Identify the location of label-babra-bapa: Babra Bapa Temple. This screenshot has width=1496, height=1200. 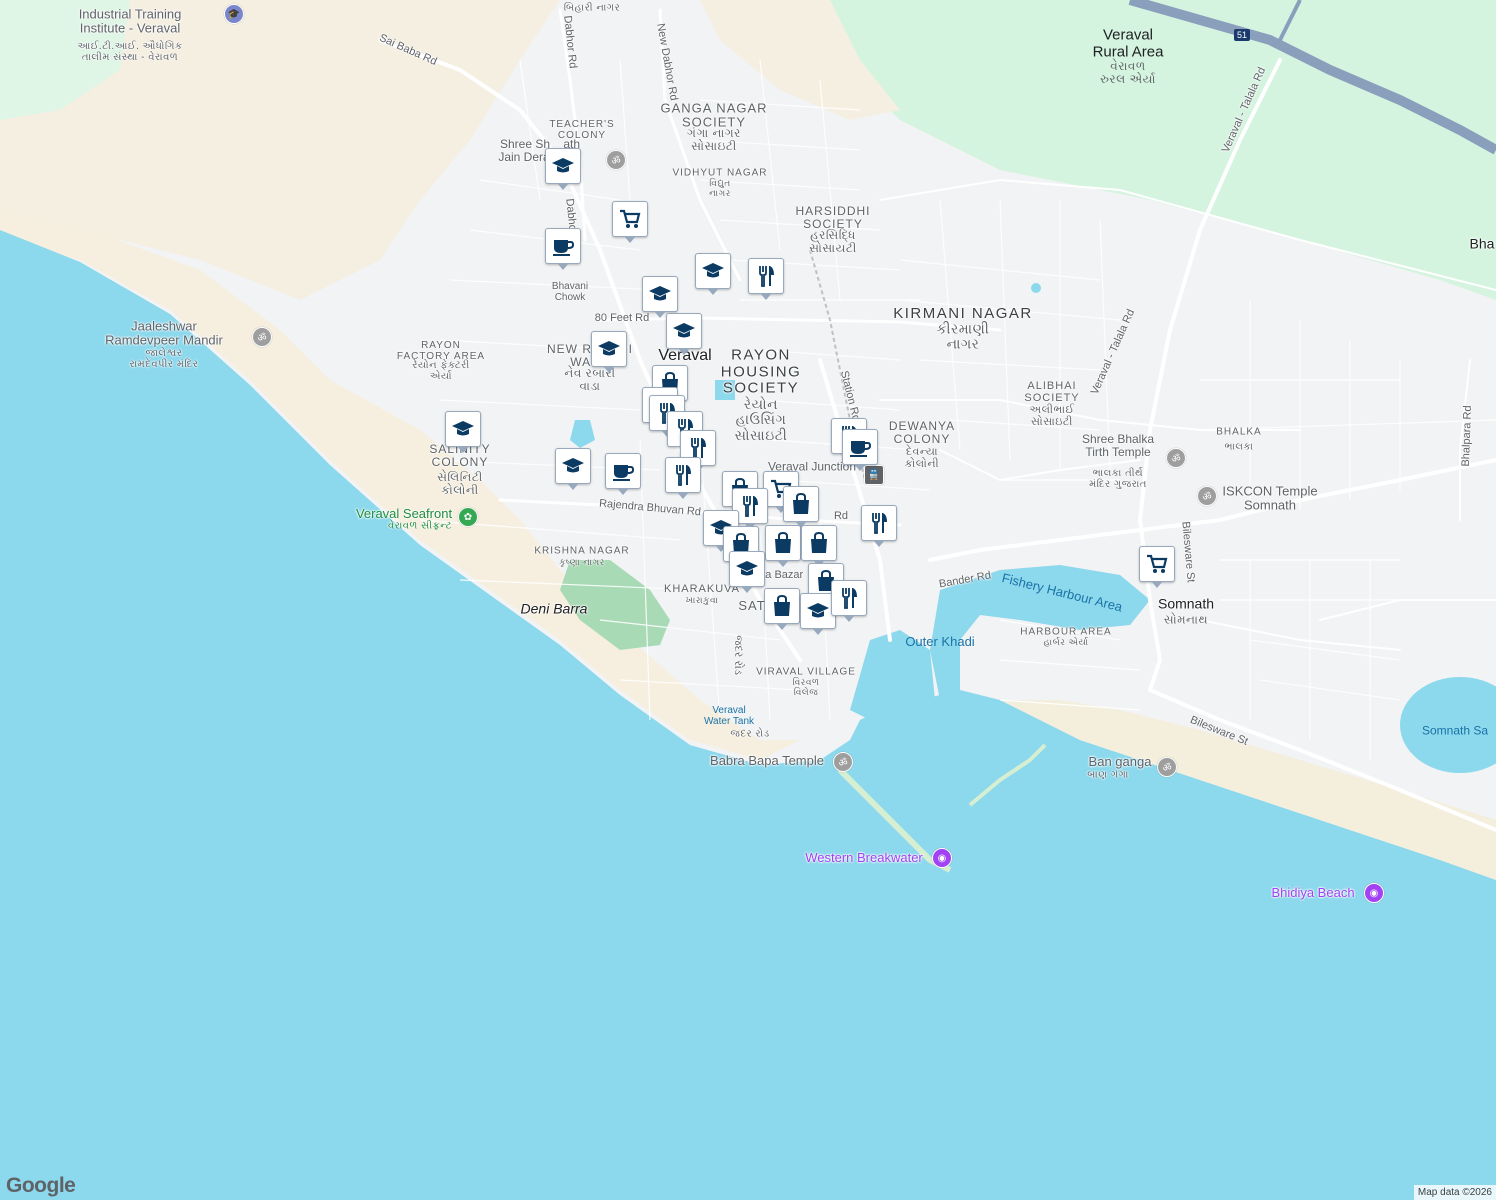
(767, 760).